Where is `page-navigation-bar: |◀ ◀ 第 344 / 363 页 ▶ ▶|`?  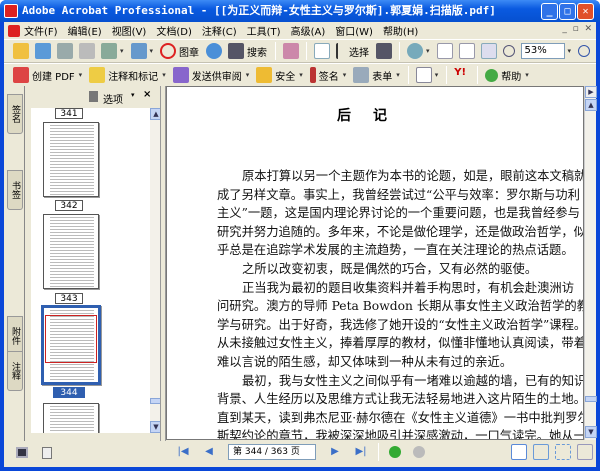
page-navigation-bar: |◀ ◀ 第 344 / 363 页 ▶ ▶| is located at coordinates (379, 452).